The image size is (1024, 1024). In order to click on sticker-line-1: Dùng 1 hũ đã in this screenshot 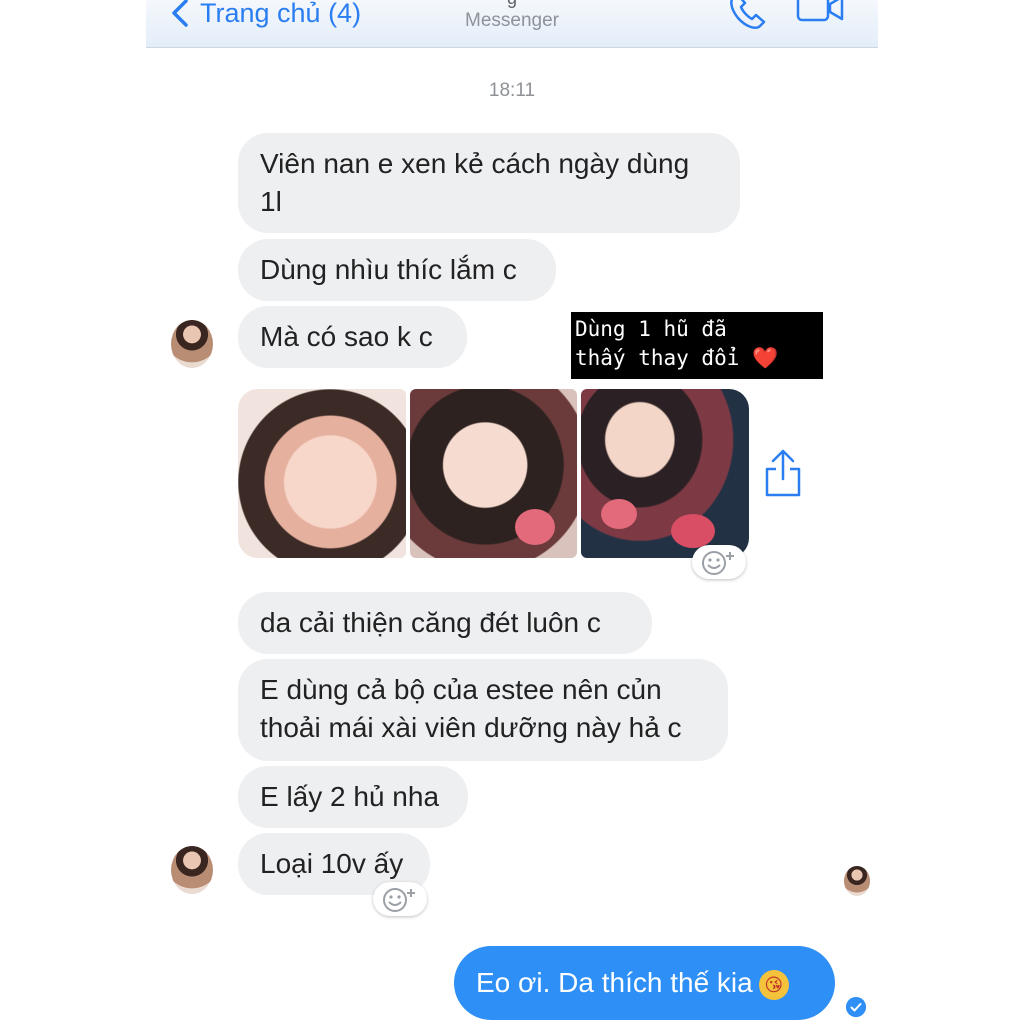, I will do `click(651, 329)`.